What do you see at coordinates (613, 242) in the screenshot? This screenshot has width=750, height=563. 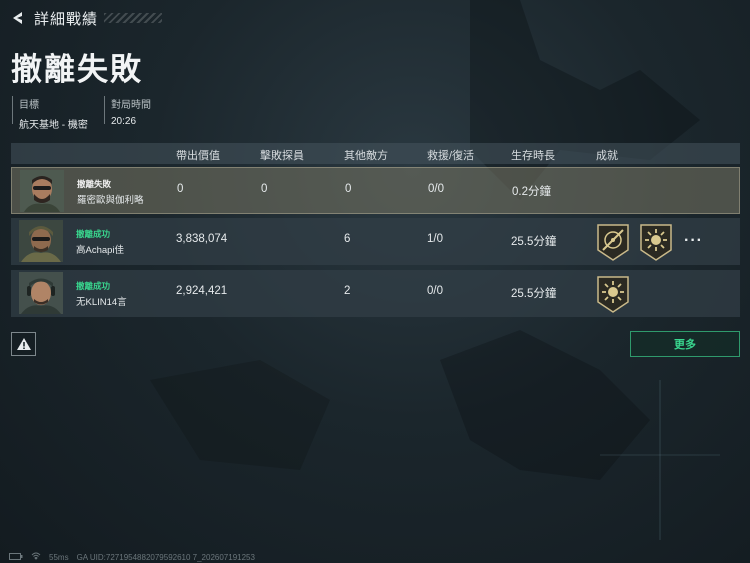 I see `crosshair-badge-icon` at bounding box center [613, 242].